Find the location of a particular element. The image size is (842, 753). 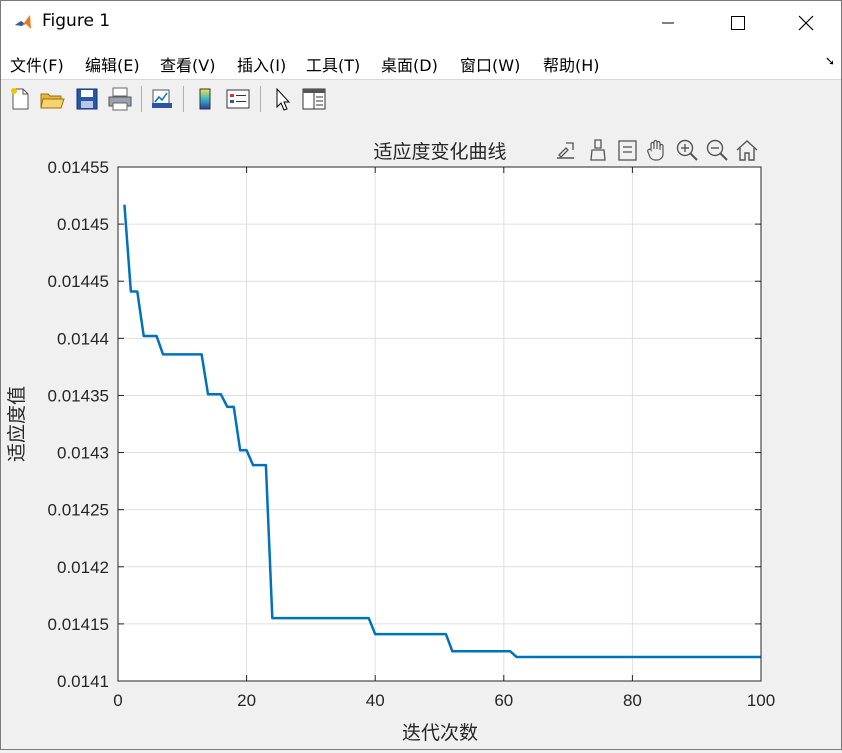

minimize-icon is located at coordinates (668, 23).